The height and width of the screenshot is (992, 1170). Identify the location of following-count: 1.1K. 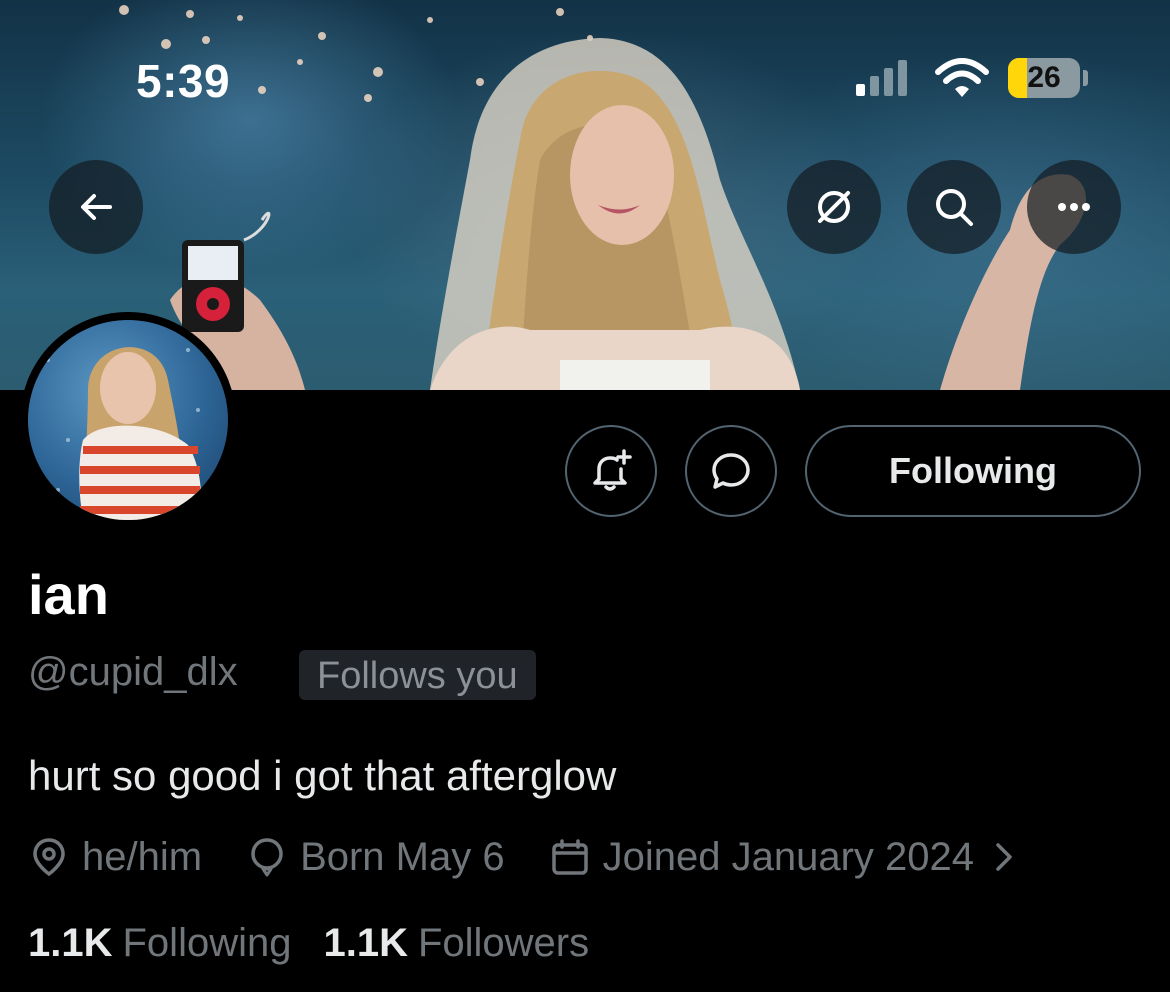
(70, 943).